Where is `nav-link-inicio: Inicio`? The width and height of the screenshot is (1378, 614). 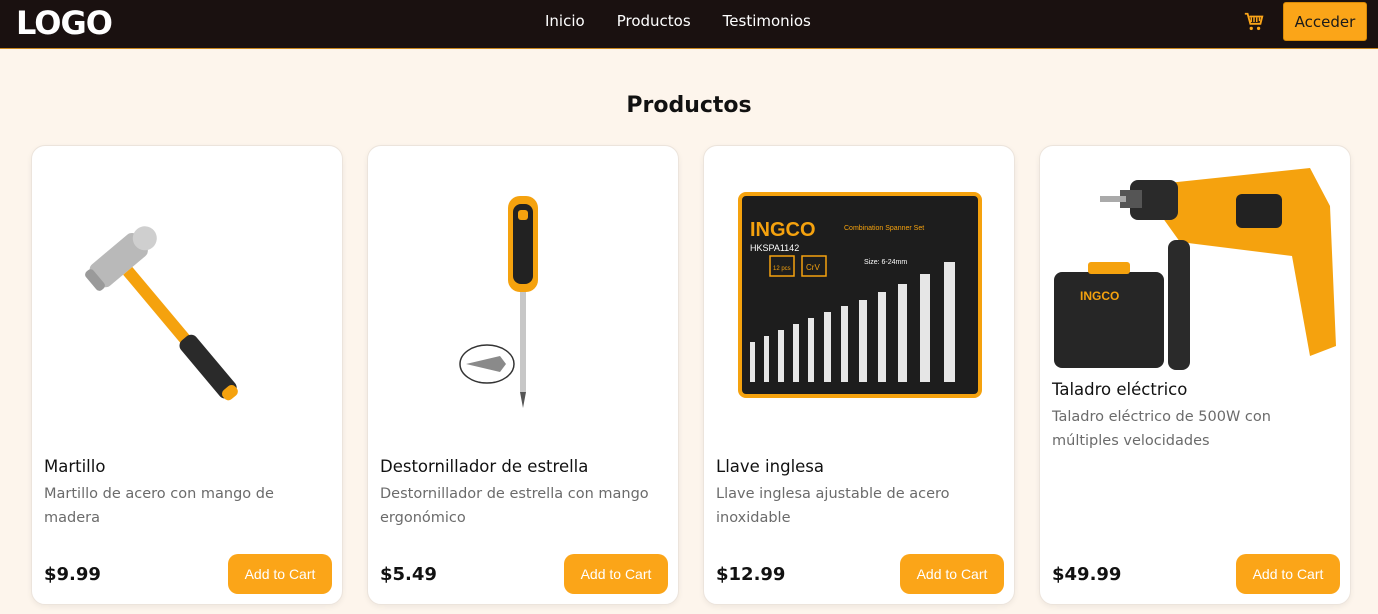
nav-link-inicio: Inicio is located at coordinates (565, 21).